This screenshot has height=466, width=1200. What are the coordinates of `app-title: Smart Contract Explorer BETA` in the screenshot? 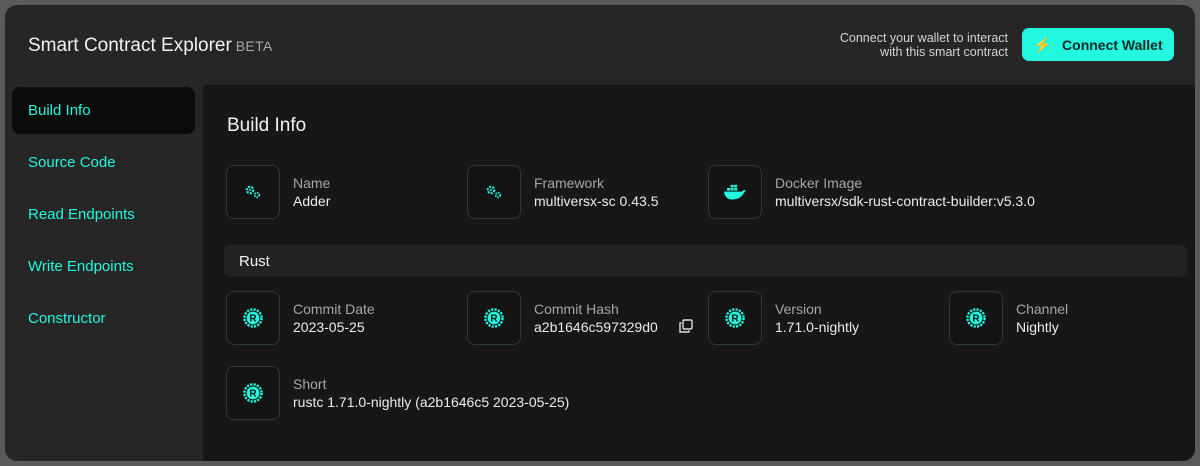 It's located at (150, 46).